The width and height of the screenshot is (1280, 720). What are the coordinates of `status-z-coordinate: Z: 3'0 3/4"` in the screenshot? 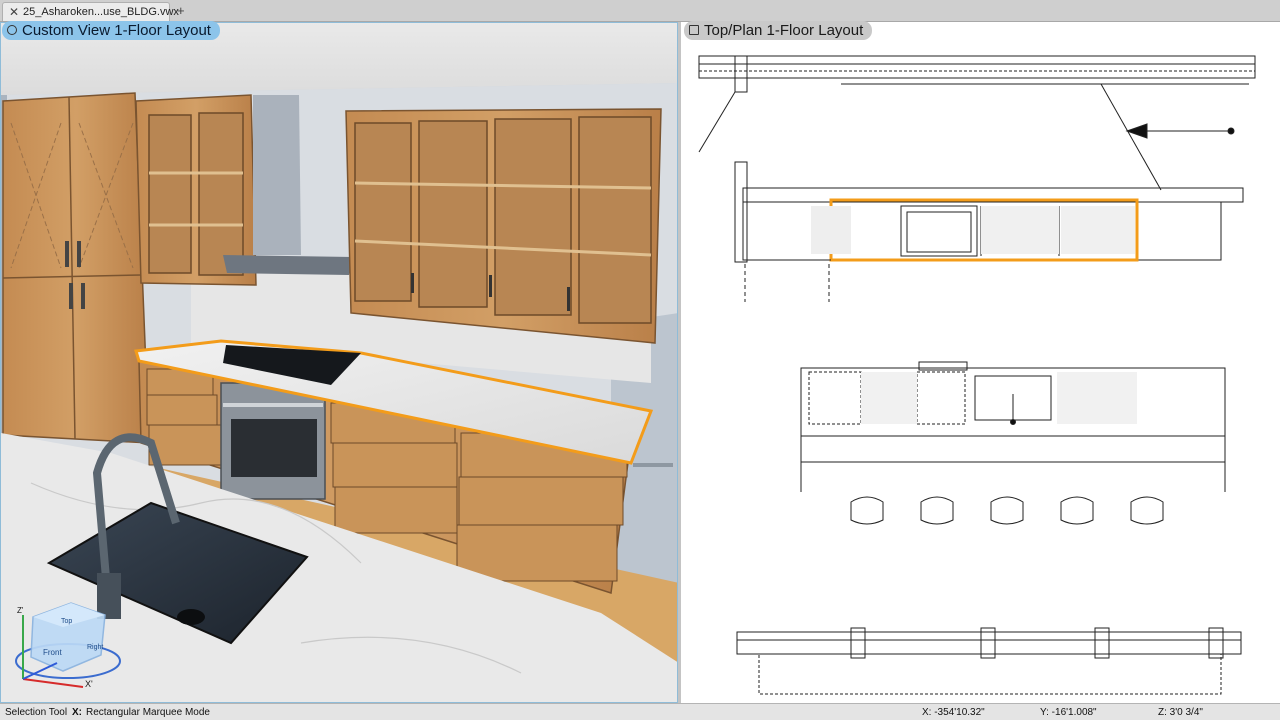 It's located at (1180, 712).